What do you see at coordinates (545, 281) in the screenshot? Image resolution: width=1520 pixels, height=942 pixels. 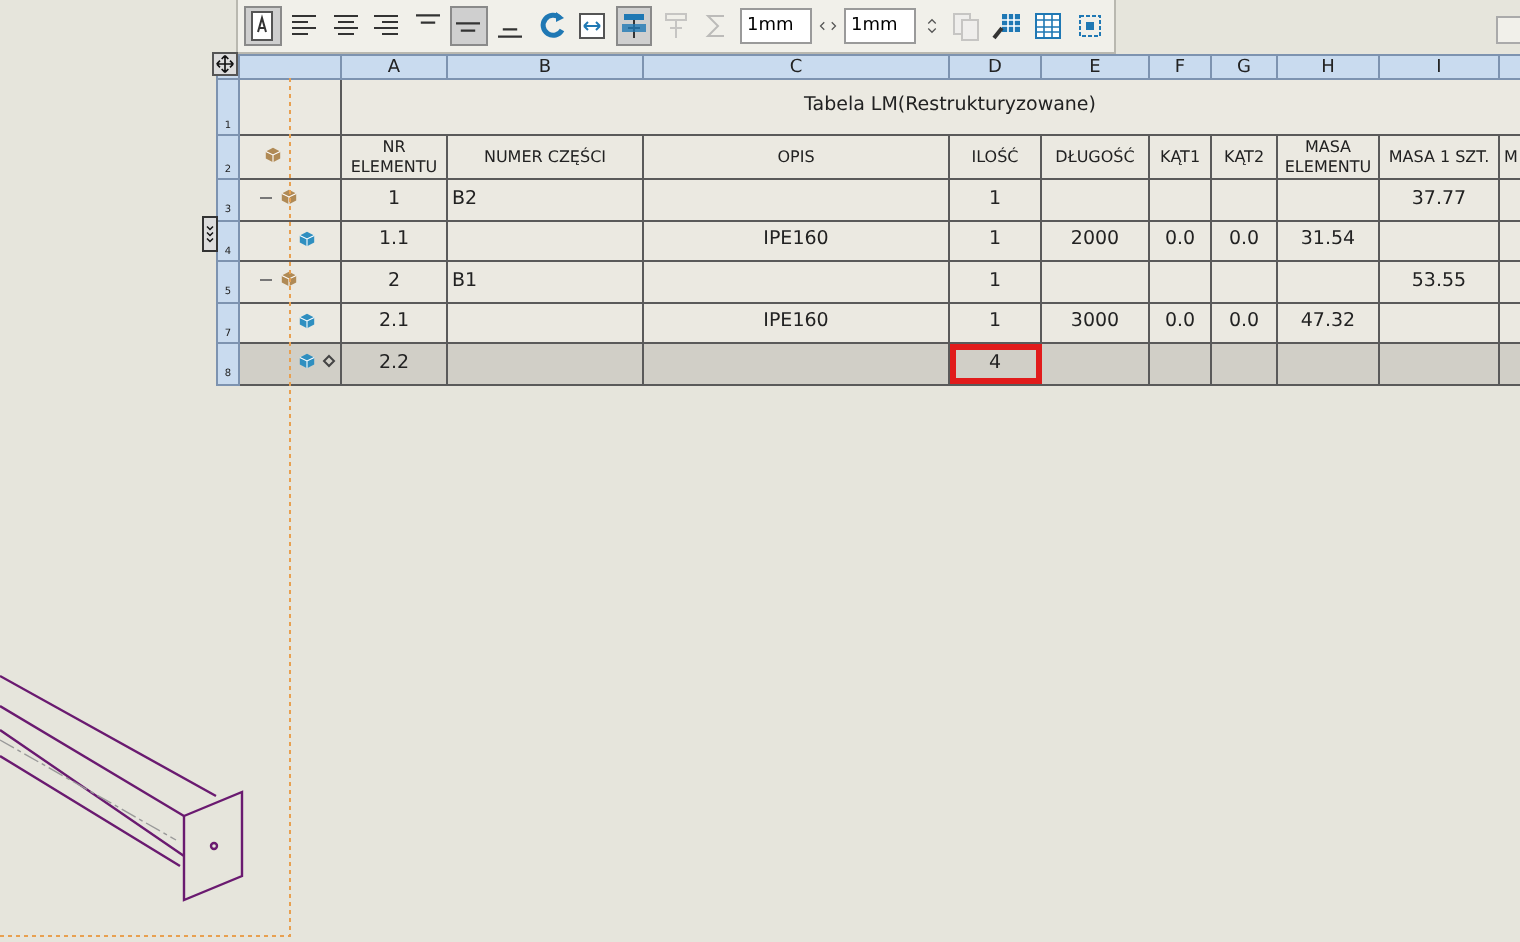 I see `table-cell: B1` at bounding box center [545, 281].